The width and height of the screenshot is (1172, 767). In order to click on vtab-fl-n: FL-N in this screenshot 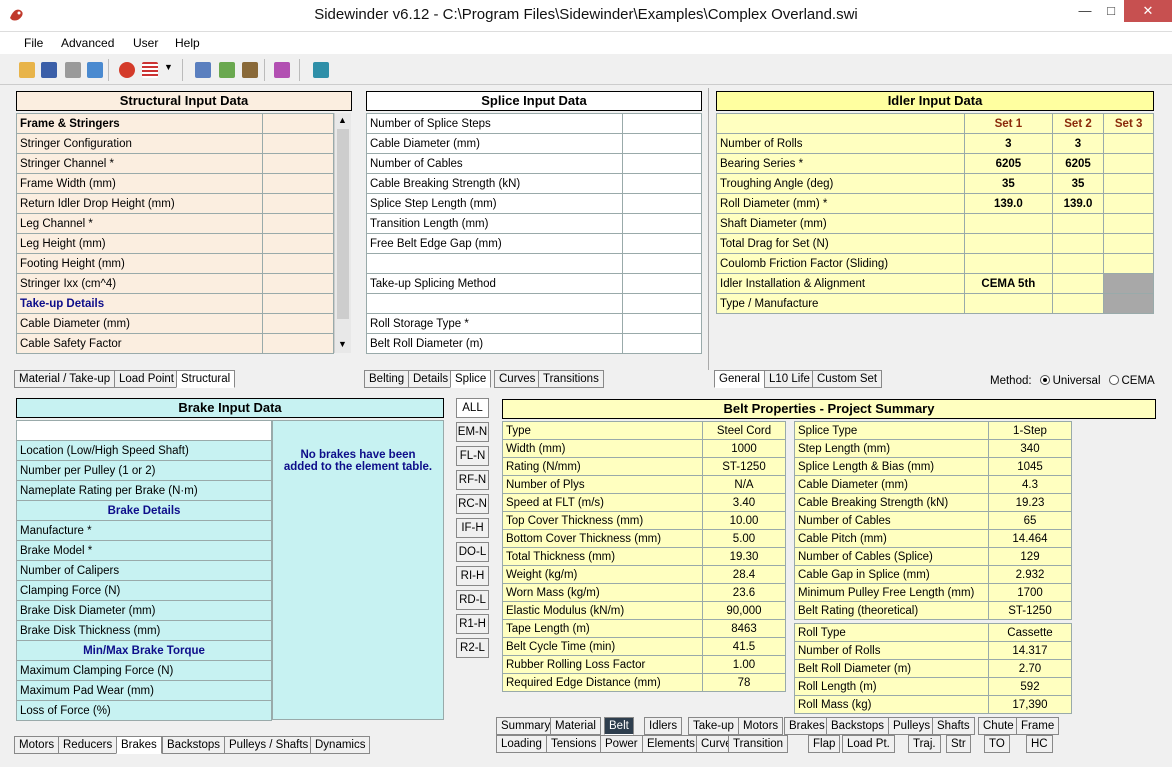, I will do `click(472, 456)`.